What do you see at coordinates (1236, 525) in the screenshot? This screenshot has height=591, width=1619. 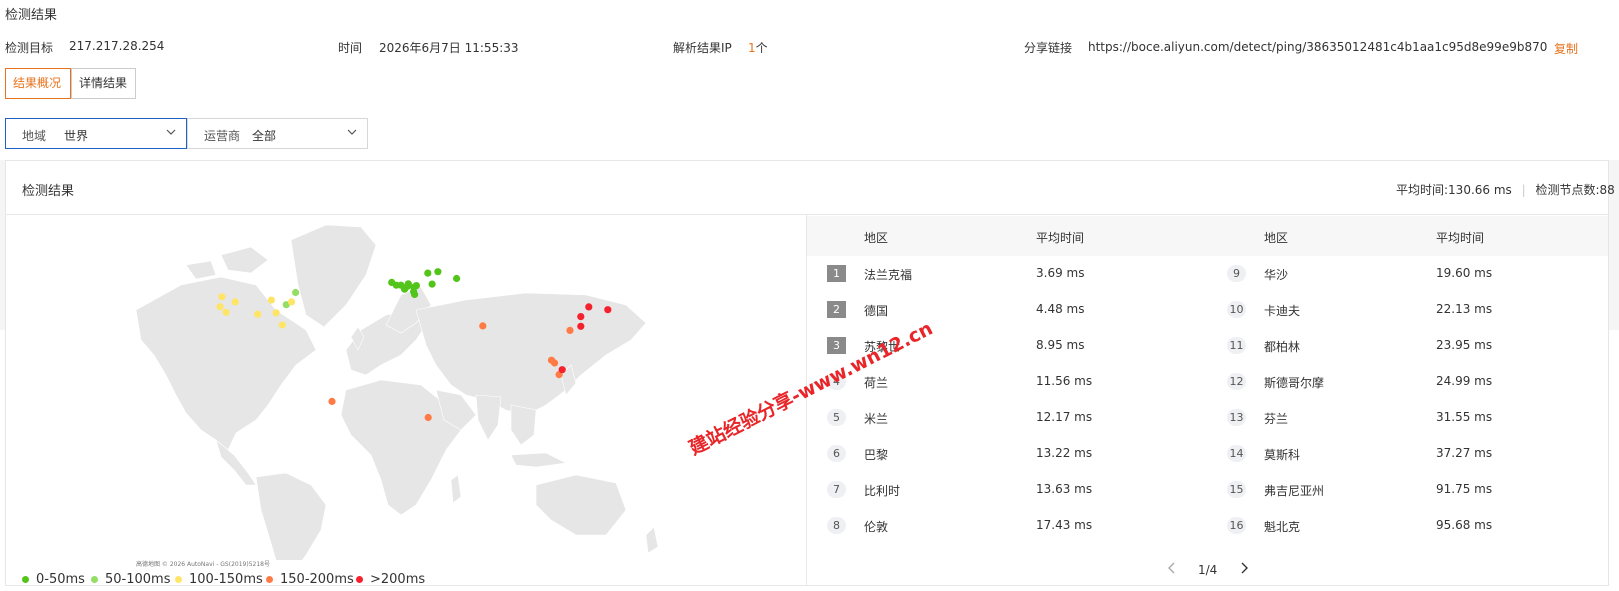 I see `rank-badge: 16` at bounding box center [1236, 525].